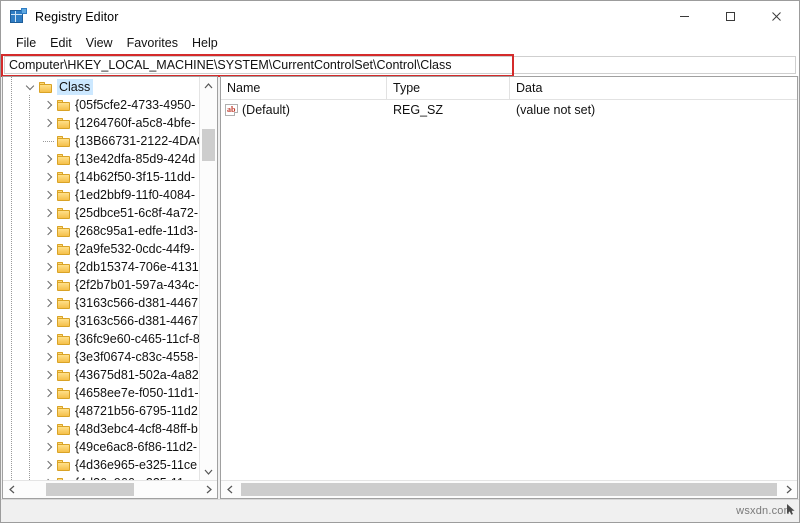 The width and height of the screenshot is (800, 523). What do you see at coordinates (137, 357) in the screenshot?
I see `tree-item-label: {3e3f0674-c83c-4558-` at bounding box center [137, 357].